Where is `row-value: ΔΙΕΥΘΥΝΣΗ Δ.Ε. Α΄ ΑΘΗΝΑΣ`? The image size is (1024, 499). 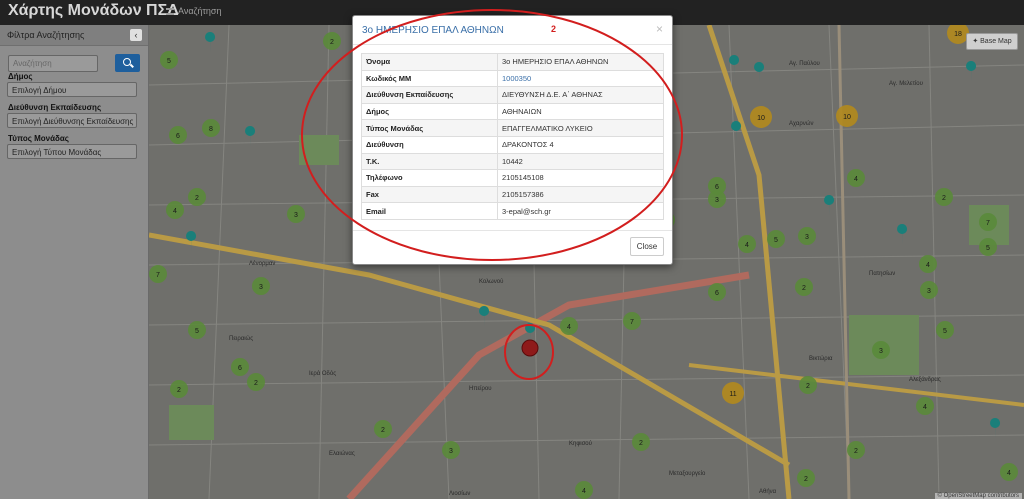
row-value: ΔΙΕΥΘΥΝΣΗ Δ.Ε. Α΄ ΑΘΗΝΑΣ is located at coordinates (580, 95).